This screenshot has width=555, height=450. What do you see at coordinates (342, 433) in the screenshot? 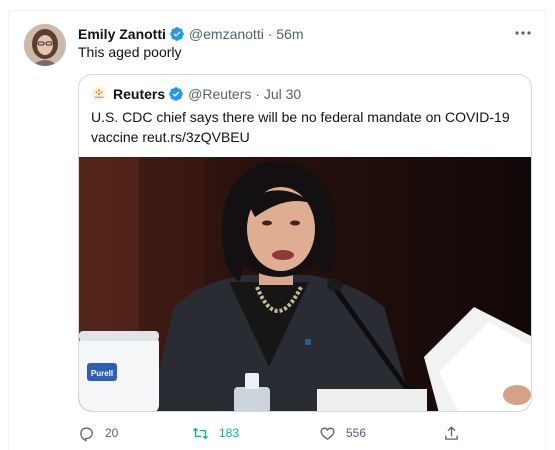
I see `like-button: 556` at bounding box center [342, 433].